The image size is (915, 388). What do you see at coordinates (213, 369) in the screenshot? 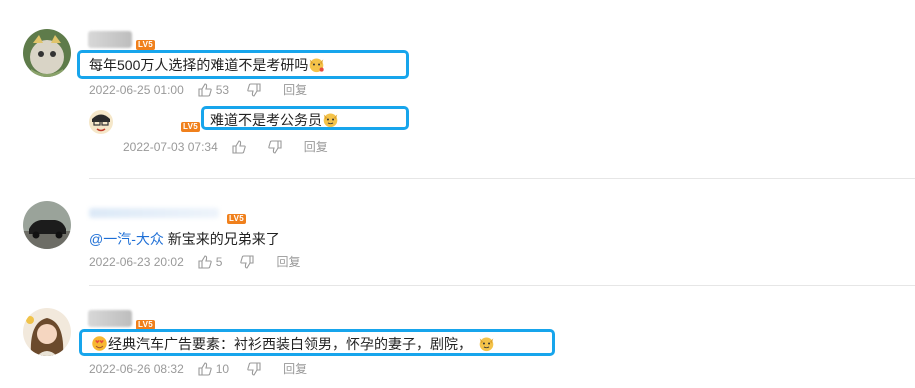
I see `like-button: 10` at bounding box center [213, 369].